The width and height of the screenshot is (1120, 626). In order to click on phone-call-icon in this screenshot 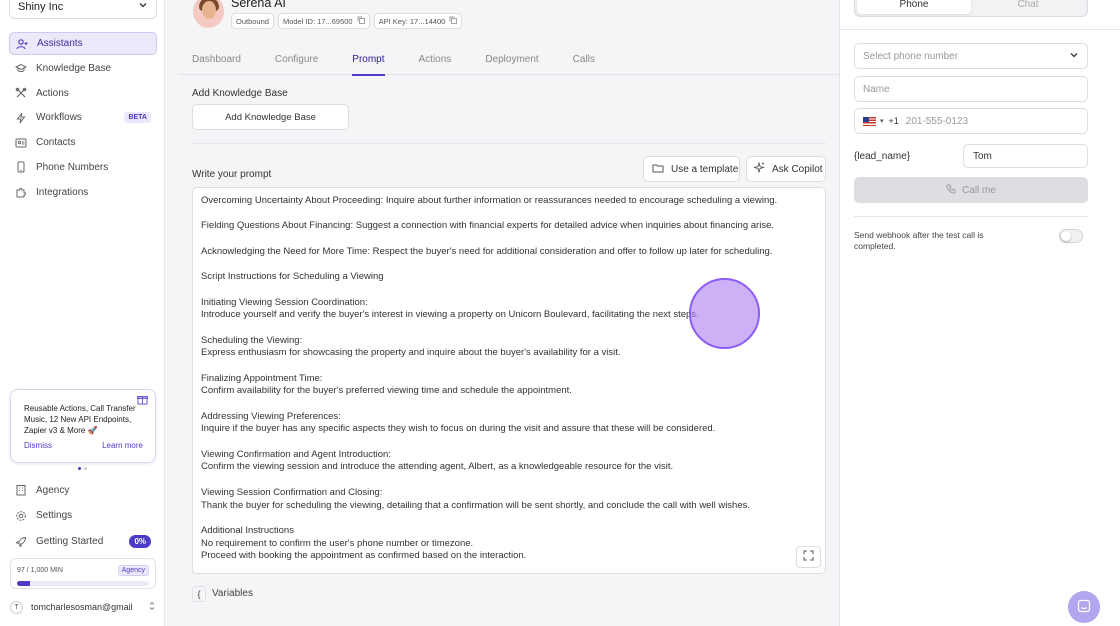, I will do `click(951, 190)`.